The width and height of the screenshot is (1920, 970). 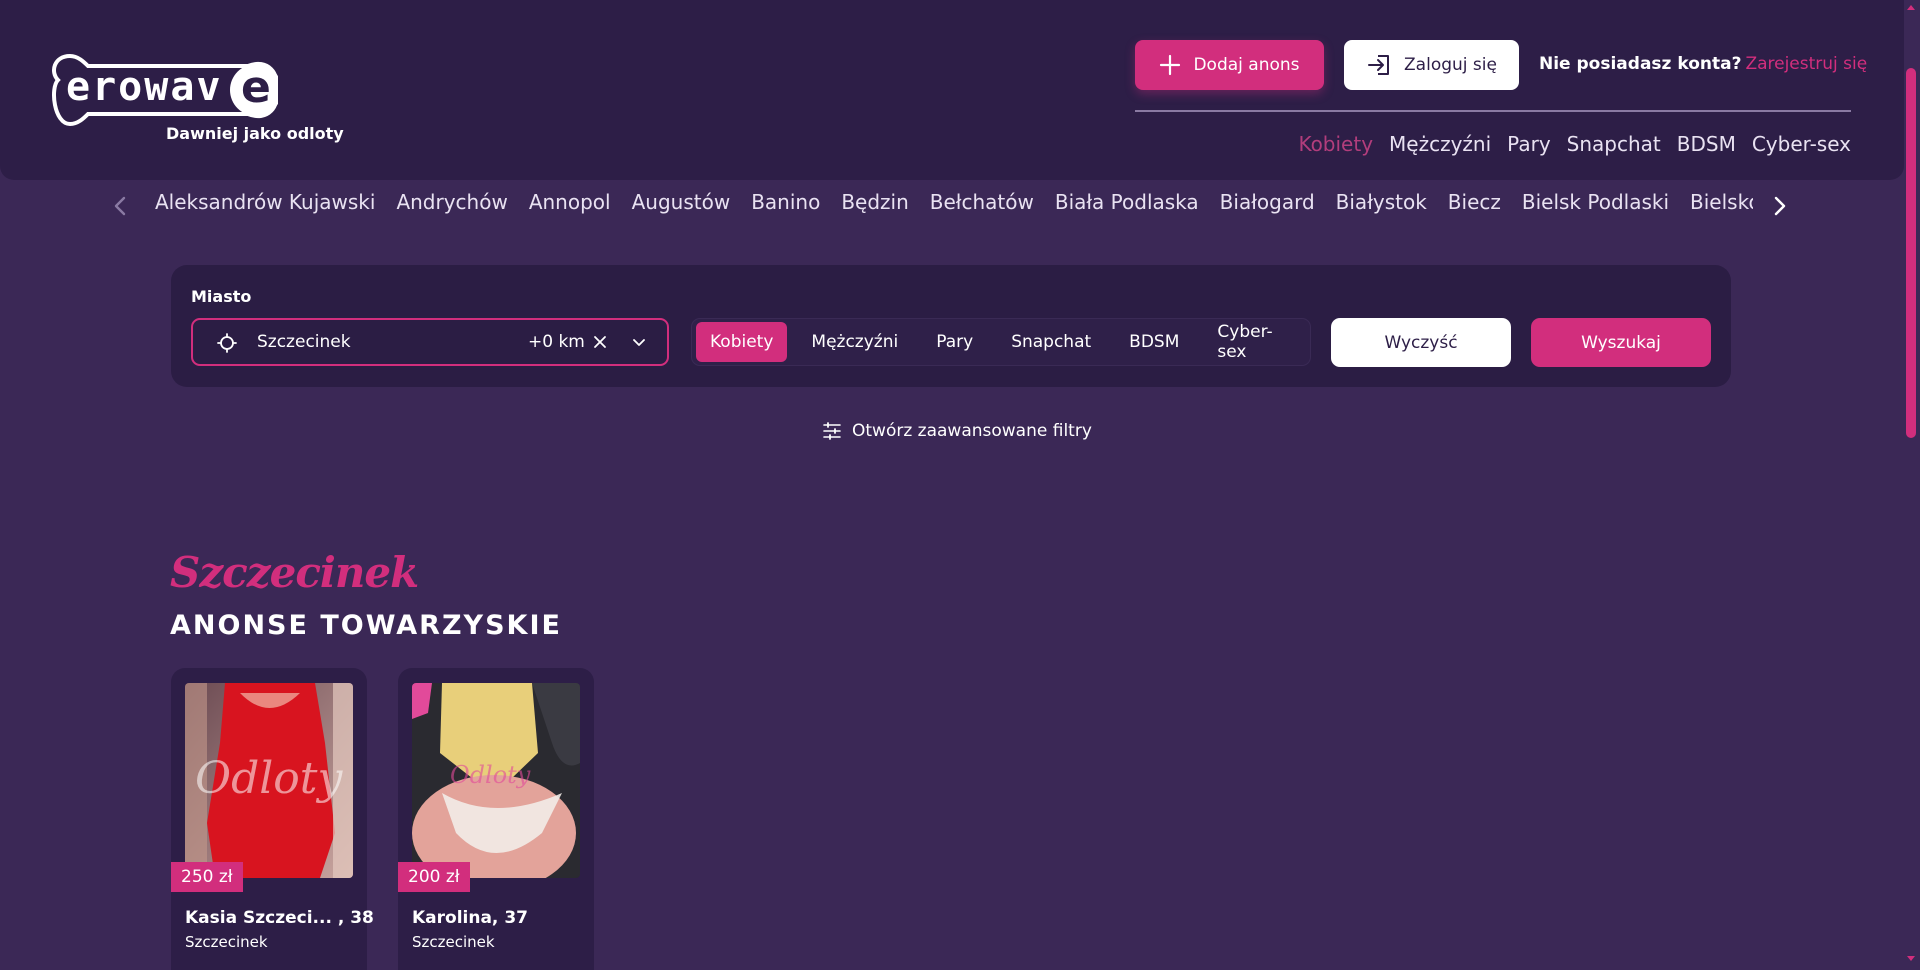 What do you see at coordinates (366, 625) in the screenshot?
I see `section-heading: ANONSE TOWARZYSKIE` at bounding box center [366, 625].